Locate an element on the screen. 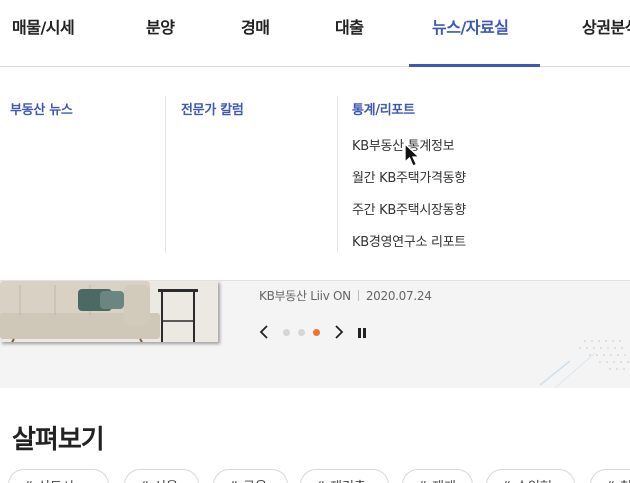 The image size is (630, 483). tag-chip: # 수익형 is located at coordinates (530, 476).